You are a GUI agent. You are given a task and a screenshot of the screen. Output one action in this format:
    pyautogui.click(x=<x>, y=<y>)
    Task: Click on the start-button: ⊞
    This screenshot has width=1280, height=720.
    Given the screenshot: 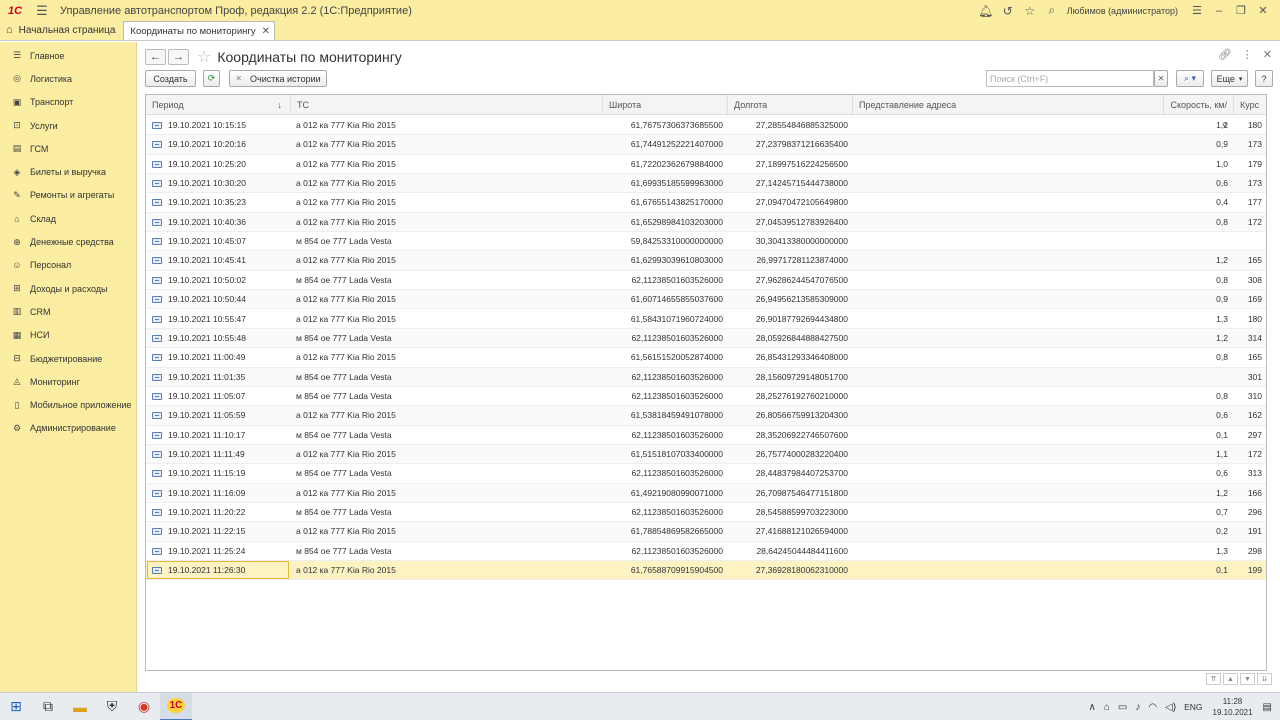 What is the action you would take?
    pyautogui.click(x=16, y=706)
    